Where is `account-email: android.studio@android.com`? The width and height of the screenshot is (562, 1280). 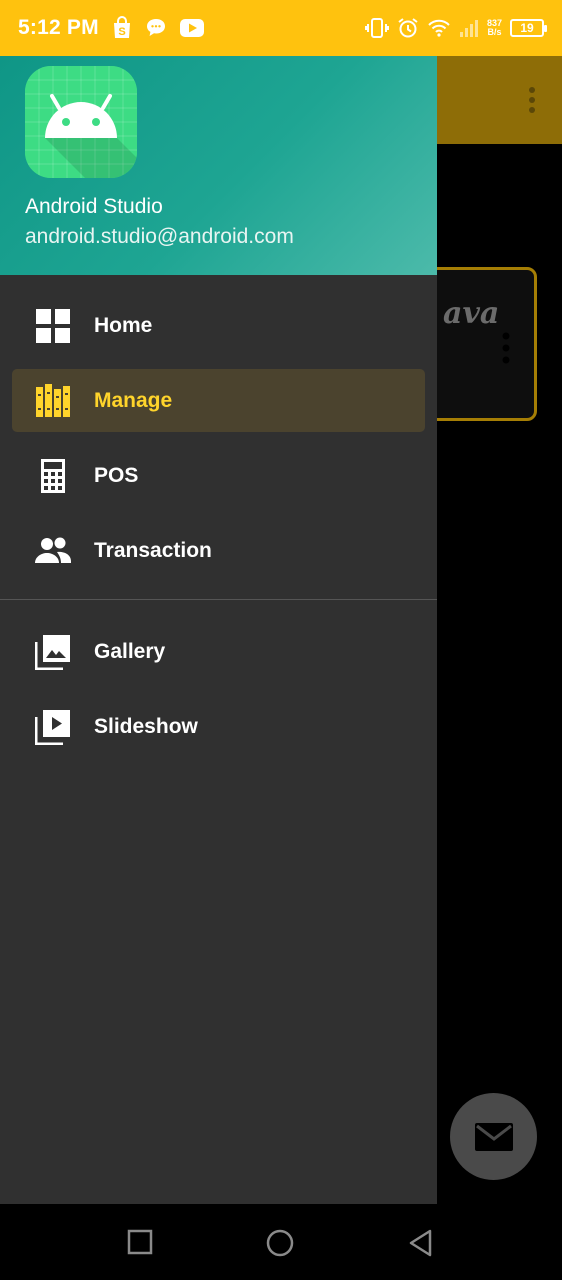 account-email: android.studio@android.com is located at coordinates (159, 236).